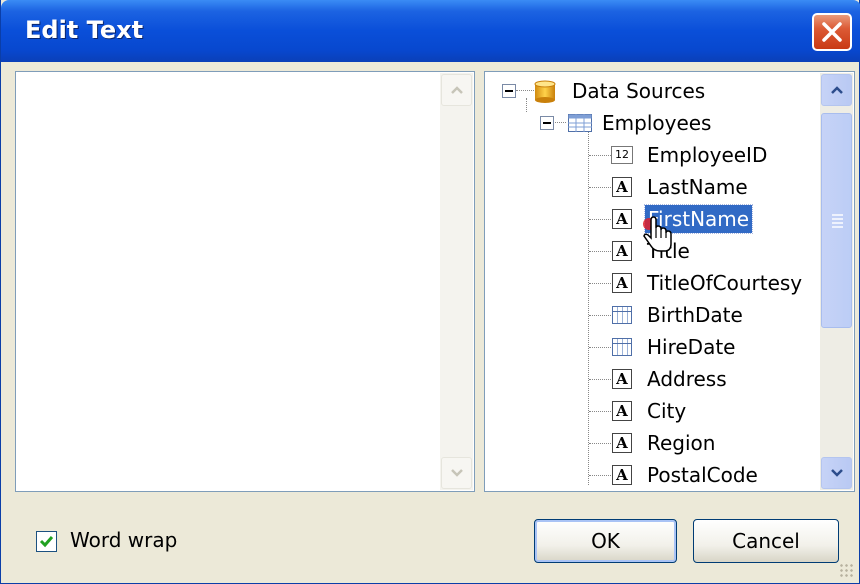  I want to click on field-label: Region, so click(681, 443).